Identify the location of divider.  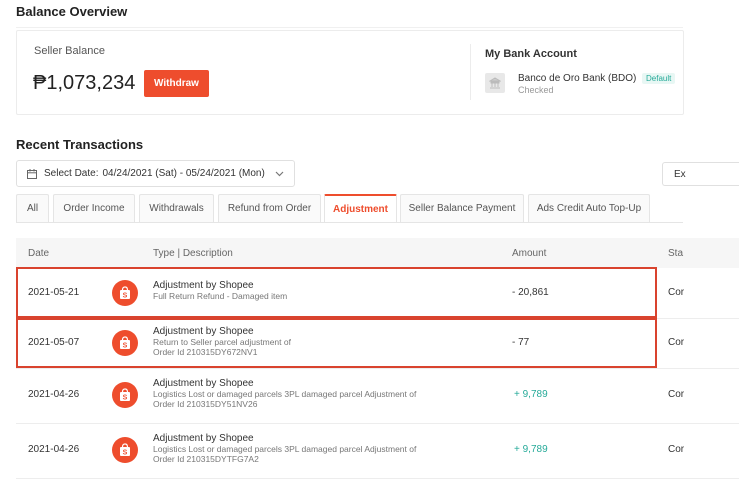
(349, 27).